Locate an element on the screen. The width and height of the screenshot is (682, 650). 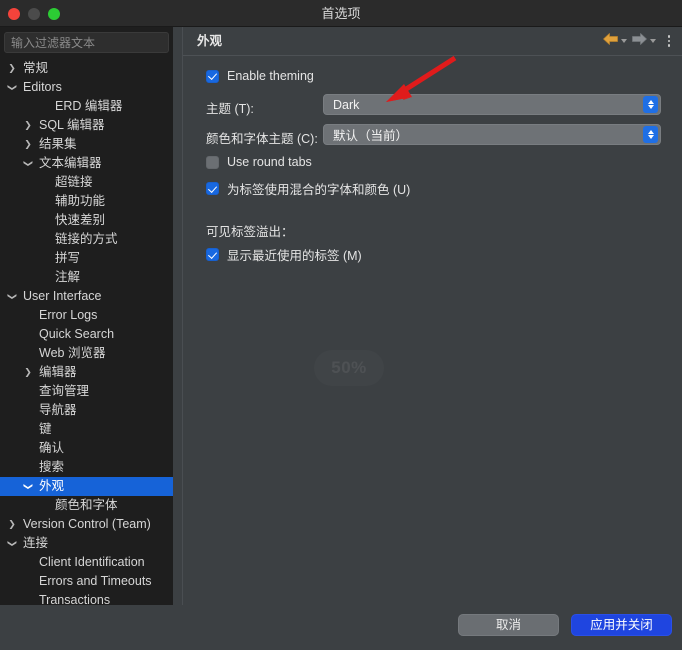
mixed-fonts-row: 为标签使用混合的字体和颜色 (U) is located at coordinates (308, 188).